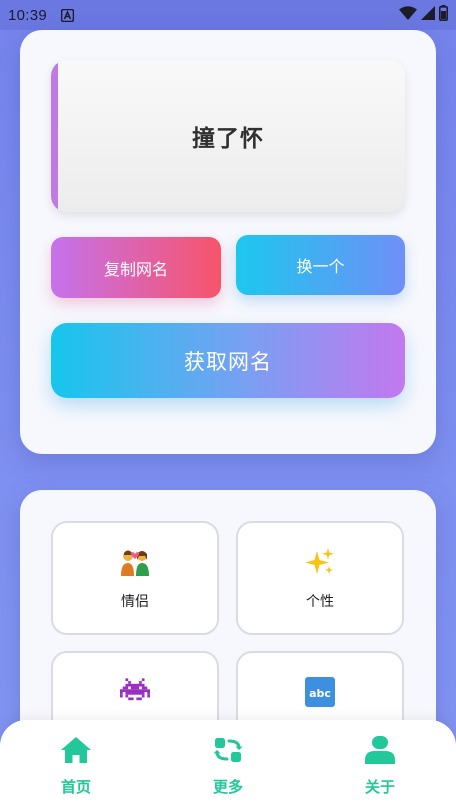 This screenshot has width=456, height=810. What do you see at coordinates (228, 139) in the screenshot?
I see `current-name: 撞了怀` at bounding box center [228, 139].